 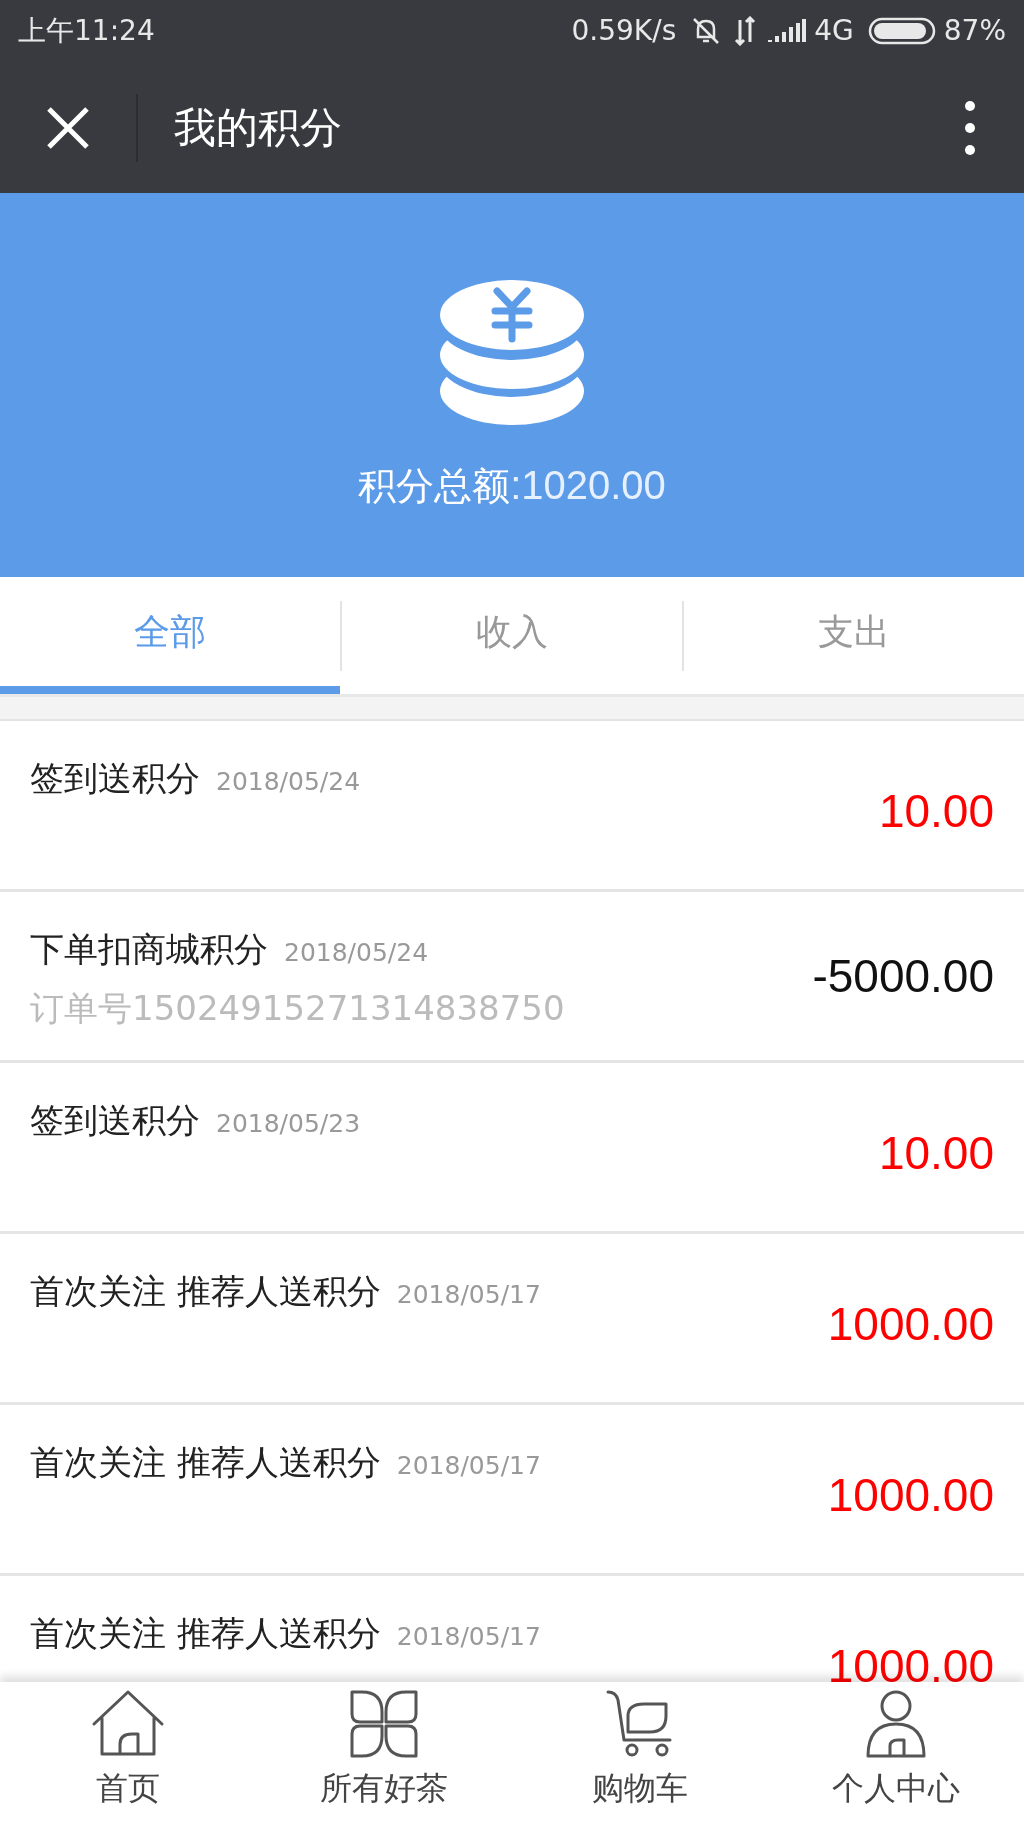 What do you see at coordinates (903, 976) in the screenshot?
I see `record-amount: -5000.00` at bounding box center [903, 976].